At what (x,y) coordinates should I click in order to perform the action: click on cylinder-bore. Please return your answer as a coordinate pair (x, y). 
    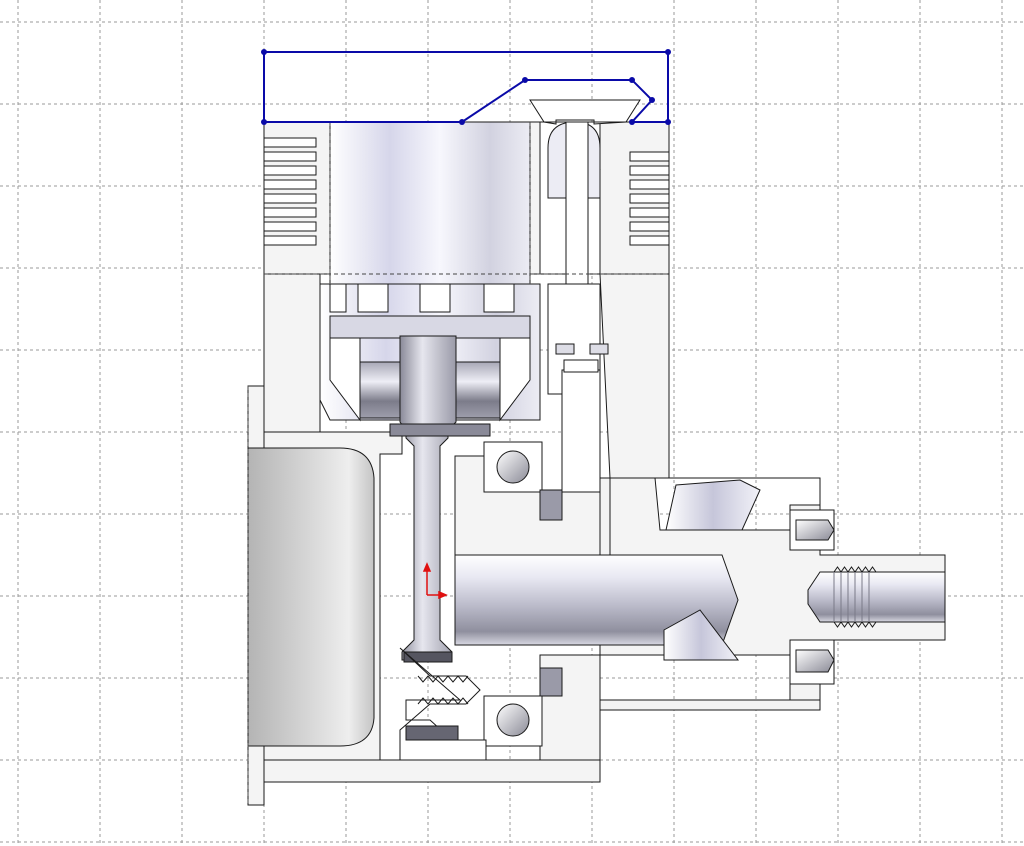
    Looking at the image, I should click on (430, 203).